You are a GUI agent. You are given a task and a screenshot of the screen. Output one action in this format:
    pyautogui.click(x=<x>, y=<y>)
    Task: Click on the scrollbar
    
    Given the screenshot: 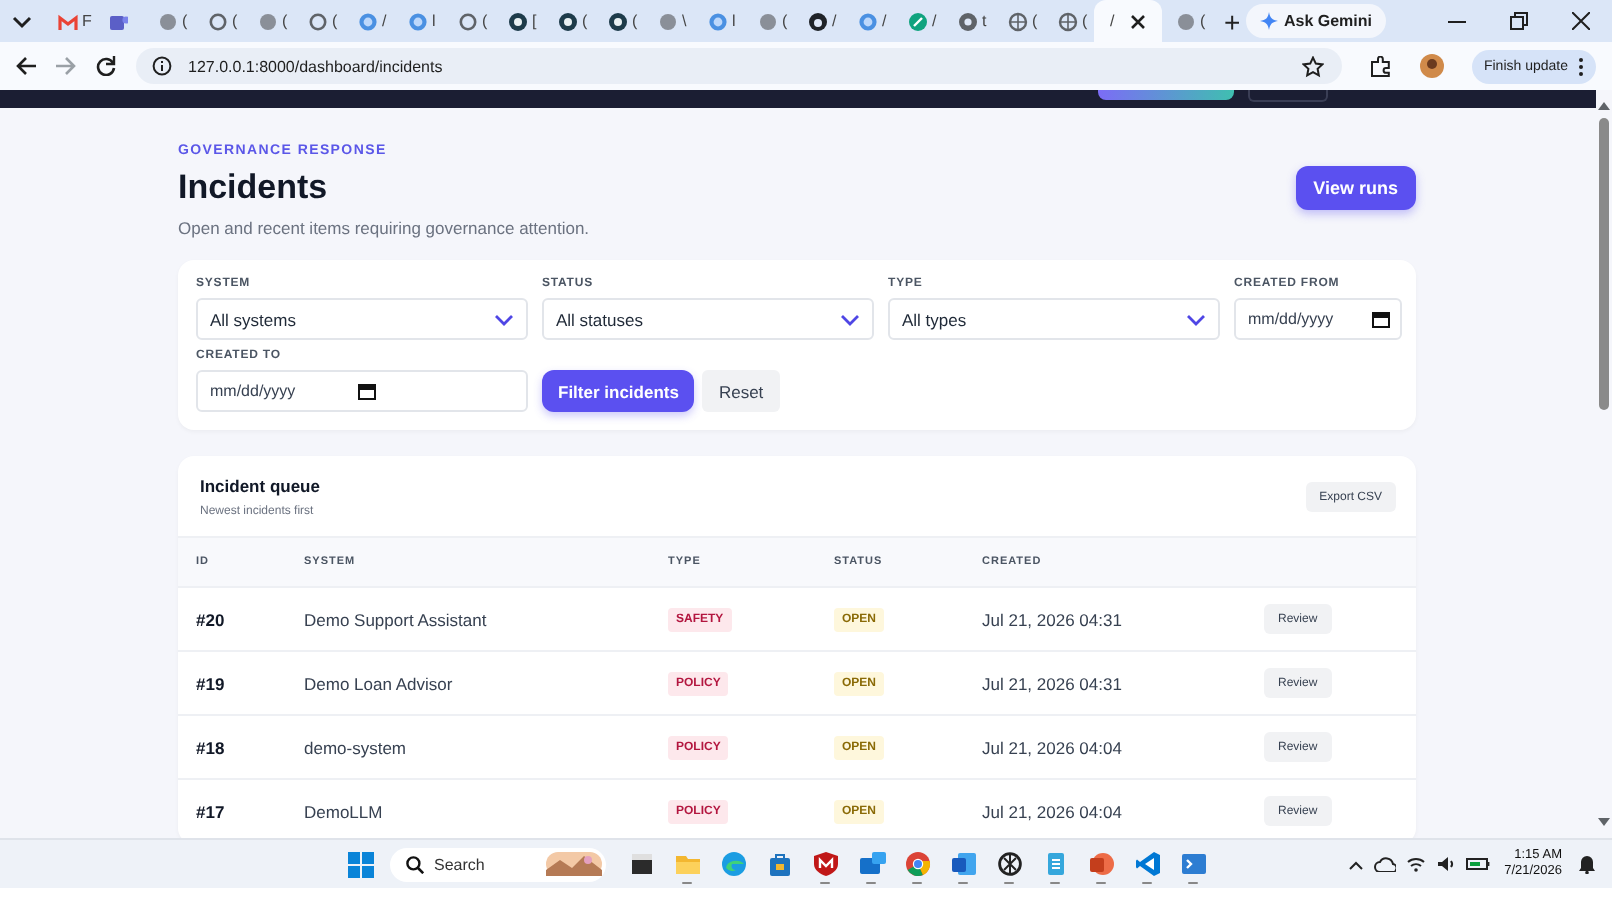 What is the action you would take?
    pyautogui.click(x=1604, y=461)
    